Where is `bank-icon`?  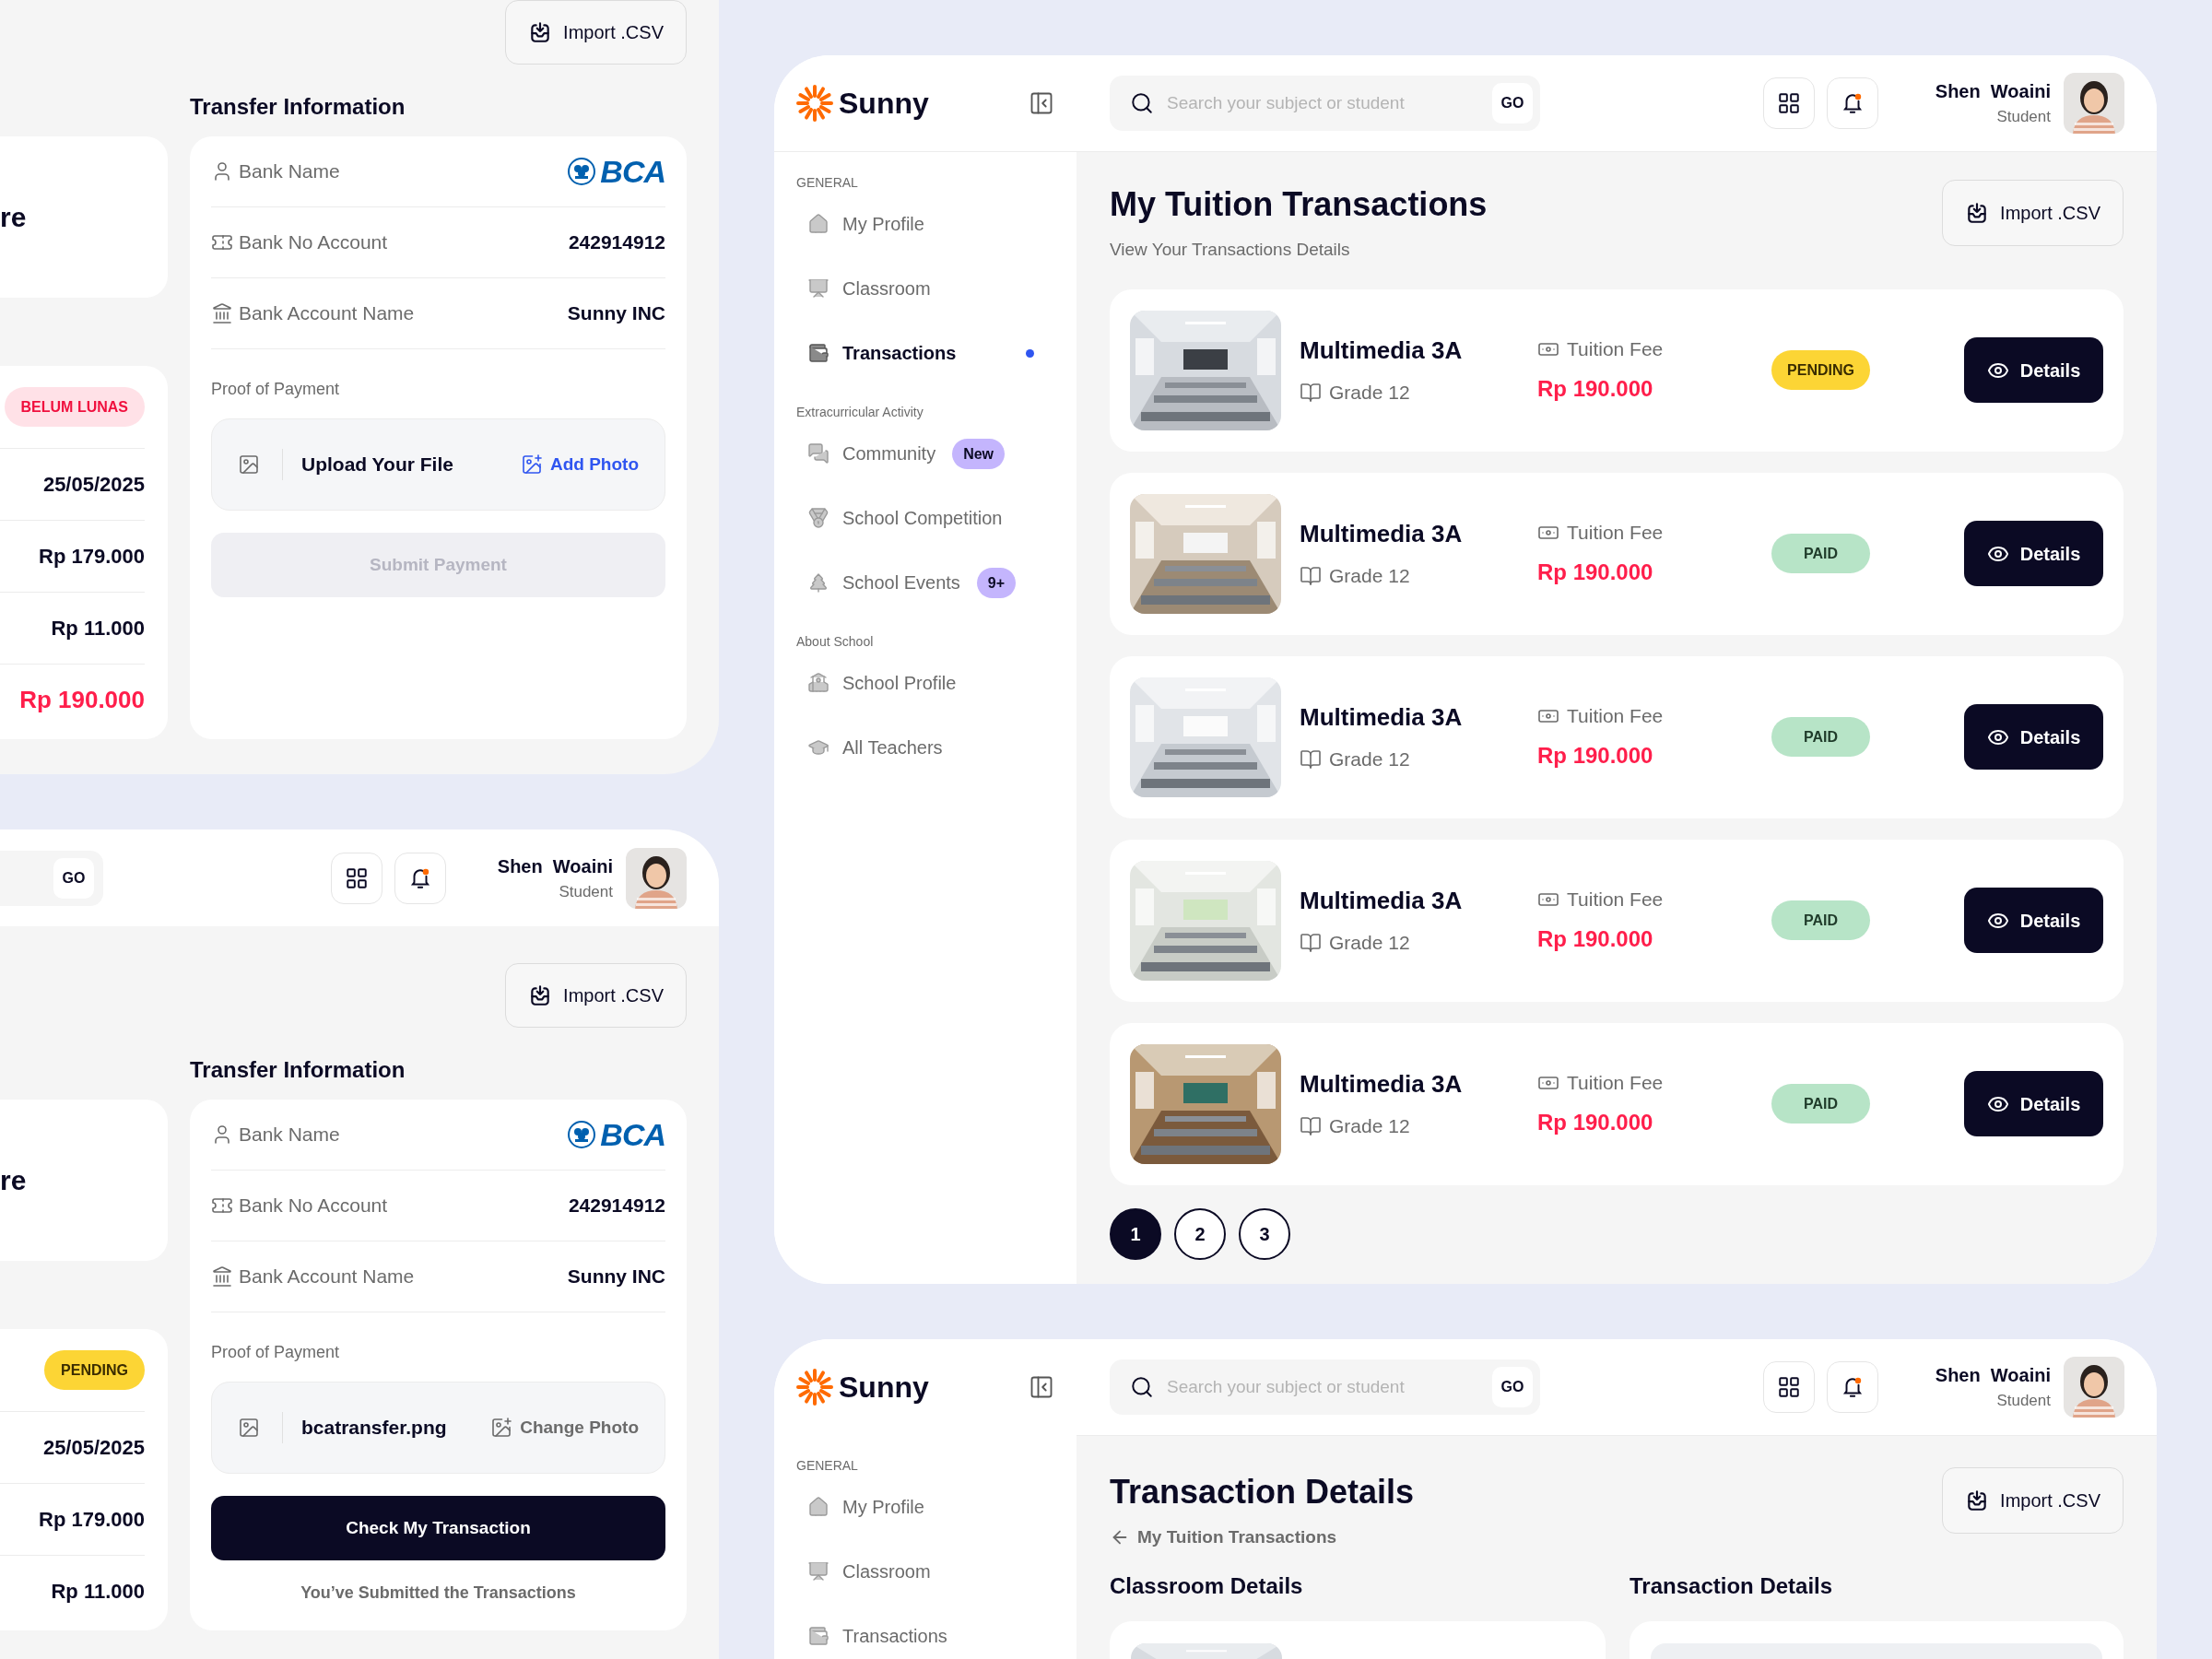
bank-icon is located at coordinates (222, 1276).